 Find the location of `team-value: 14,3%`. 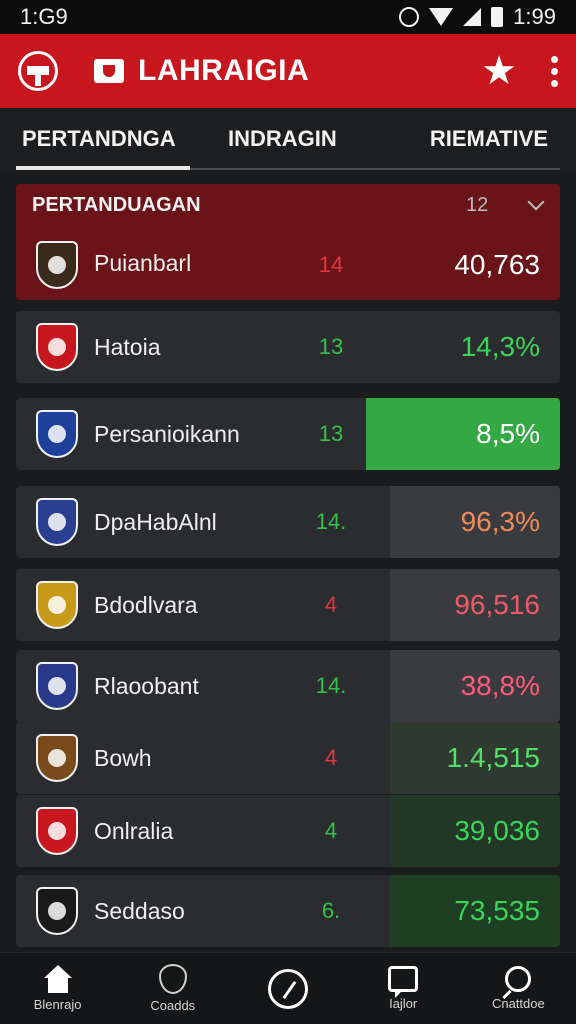

team-value: 14,3% is located at coordinates (500, 346).